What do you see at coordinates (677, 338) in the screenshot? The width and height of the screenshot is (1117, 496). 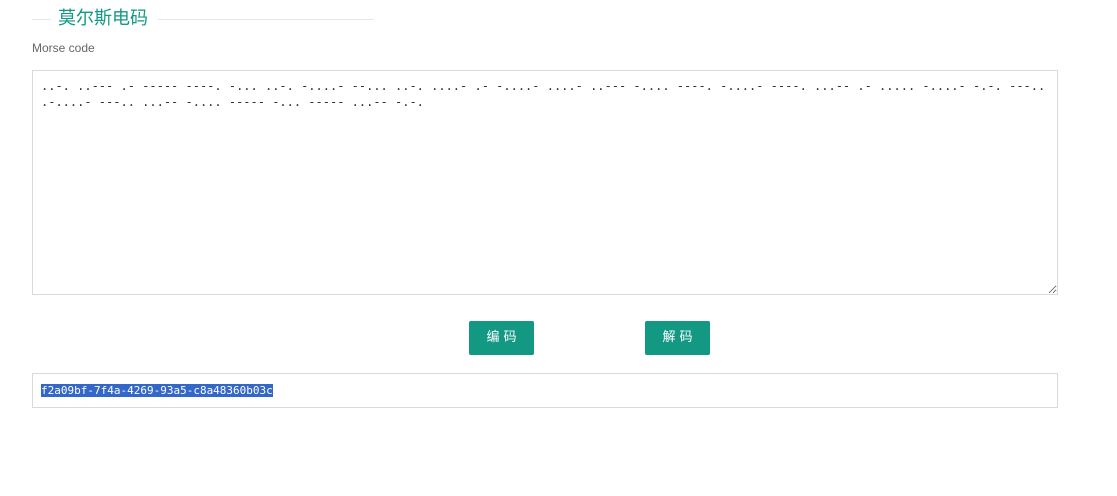 I see `decode-button: 解码` at bounding box center [677, 338].